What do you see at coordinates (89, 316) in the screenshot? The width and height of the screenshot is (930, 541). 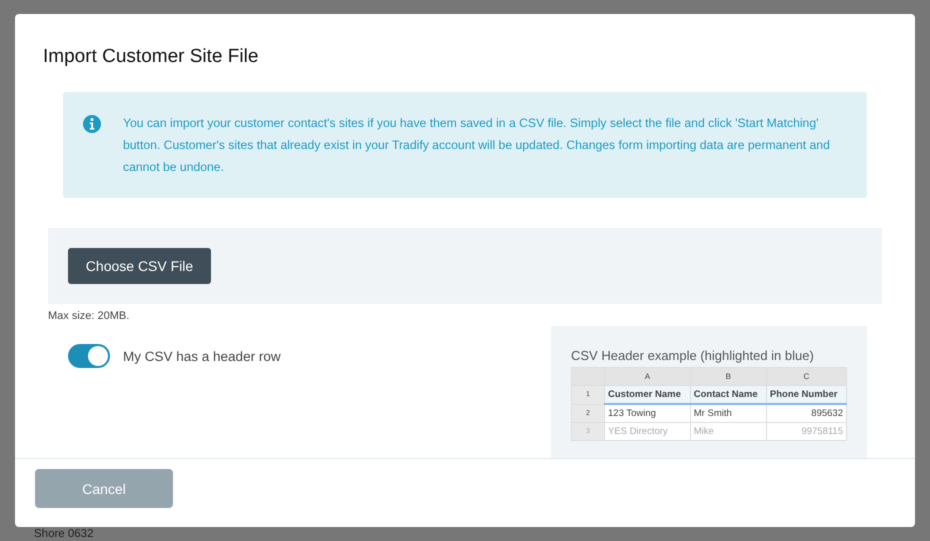 I see `max-size-text: Max size: 20MB.` at bounding box center [89, 316].